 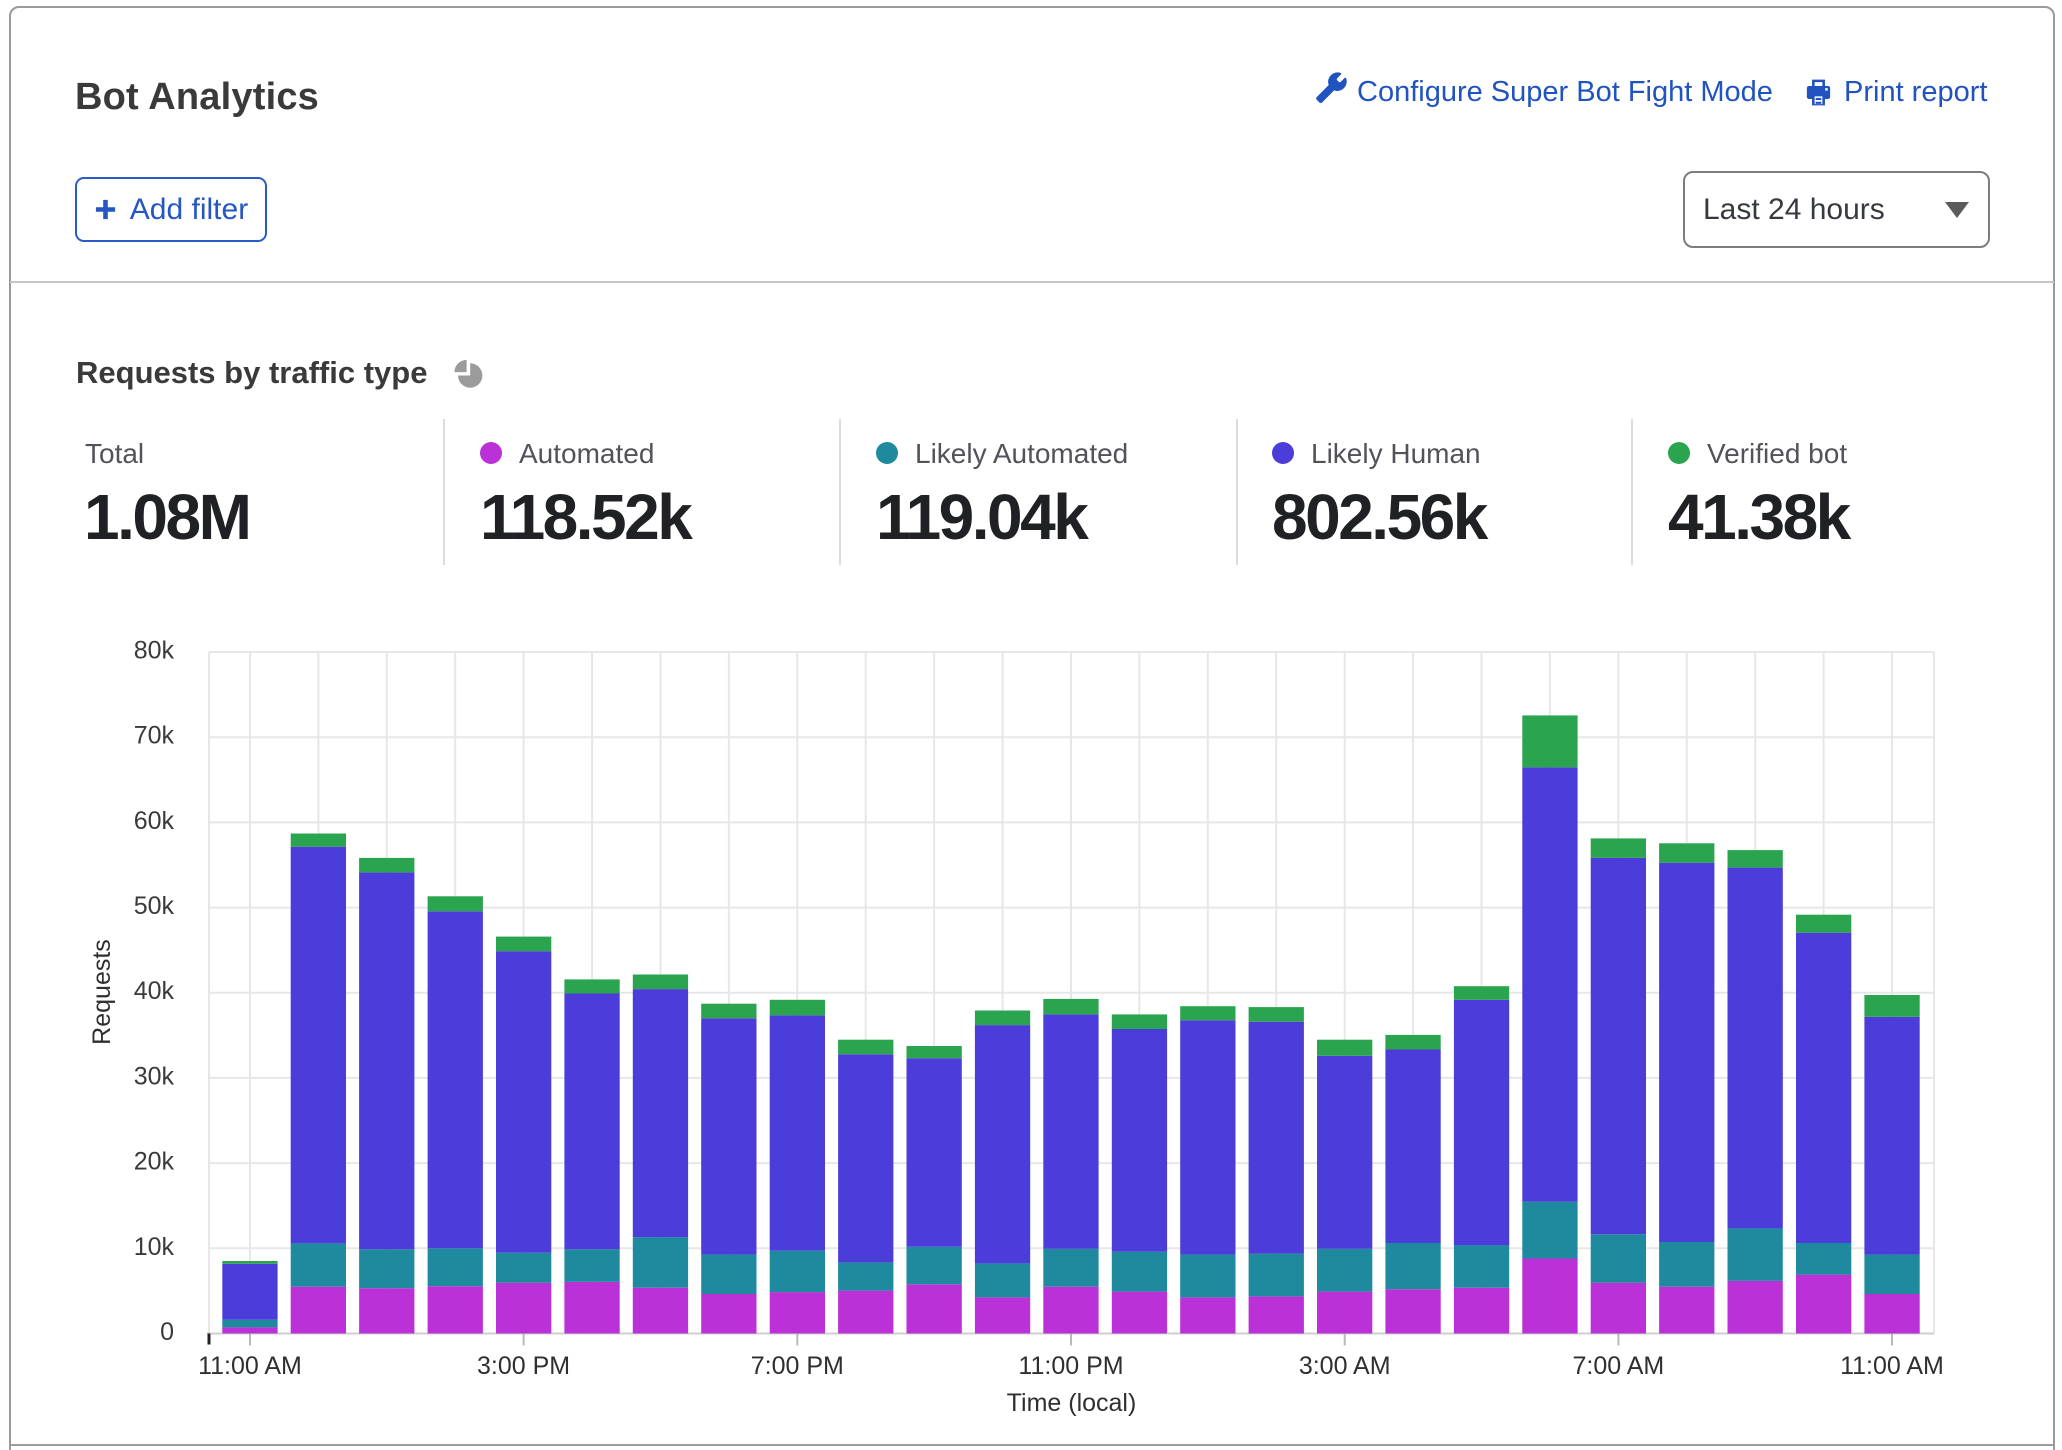 What do you see at coordinates (154, 906) in the screenshot?
I see `svg-text: 50k` at bounding box center [154, 906].